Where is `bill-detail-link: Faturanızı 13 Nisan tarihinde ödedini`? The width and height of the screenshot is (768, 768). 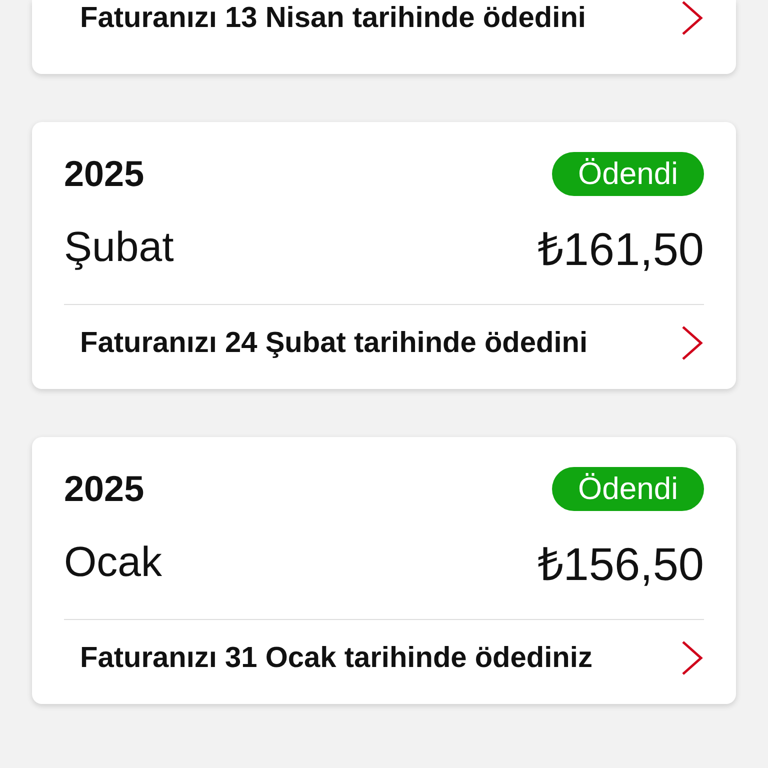 bill-detail-link: Faturanızı 13 Nisan tarihinde ödedini is located at coordinates (384, 24).